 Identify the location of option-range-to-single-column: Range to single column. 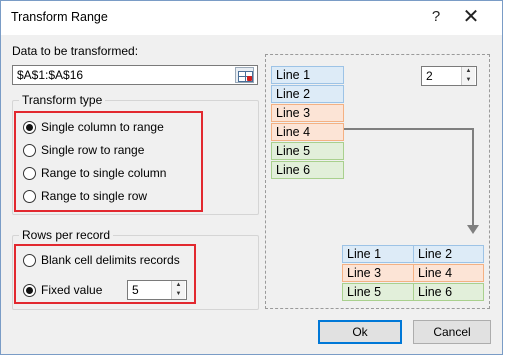
(94, 173).